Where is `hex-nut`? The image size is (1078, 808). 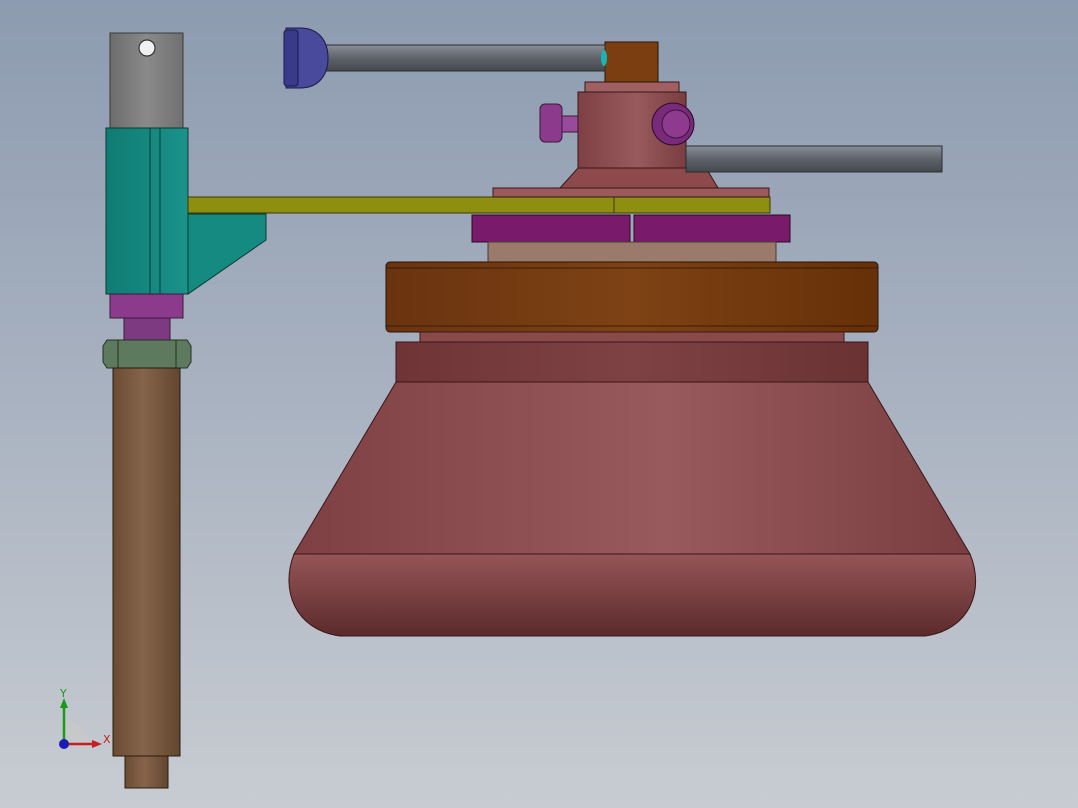
hex-nut is located at coordinates (147, 354).